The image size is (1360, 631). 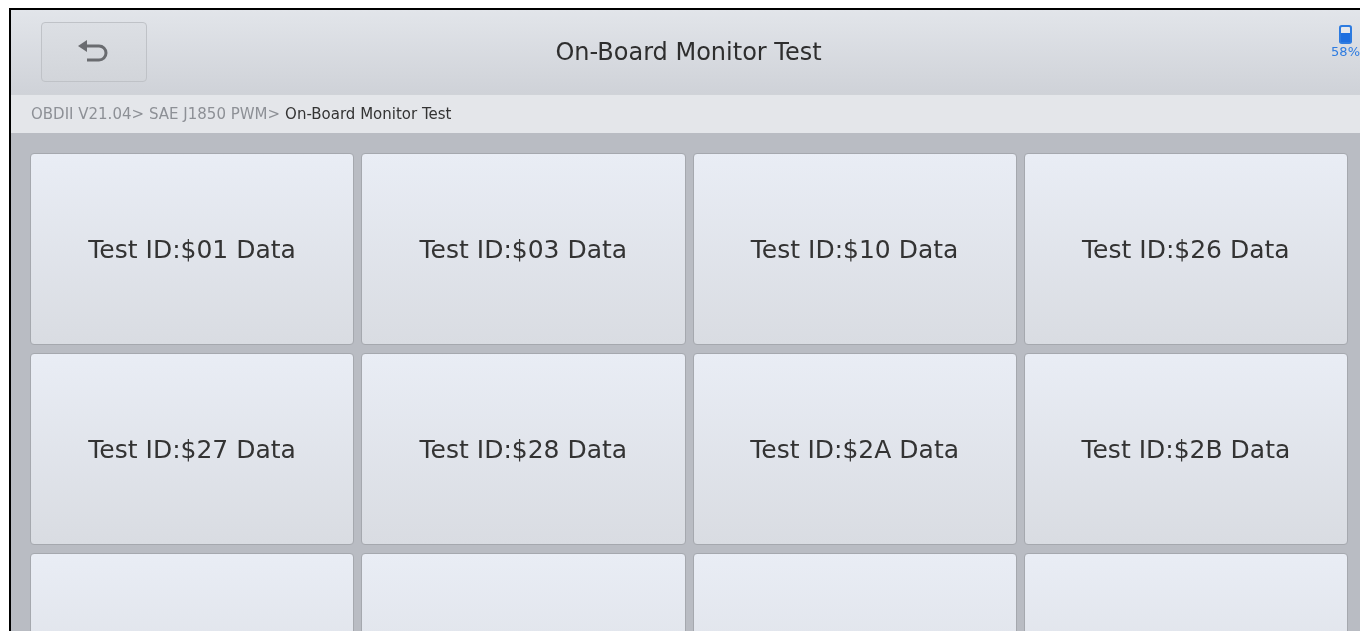 I want to click on test-id-tile: Test ID:$28 Data, so click(x=523, y=449).